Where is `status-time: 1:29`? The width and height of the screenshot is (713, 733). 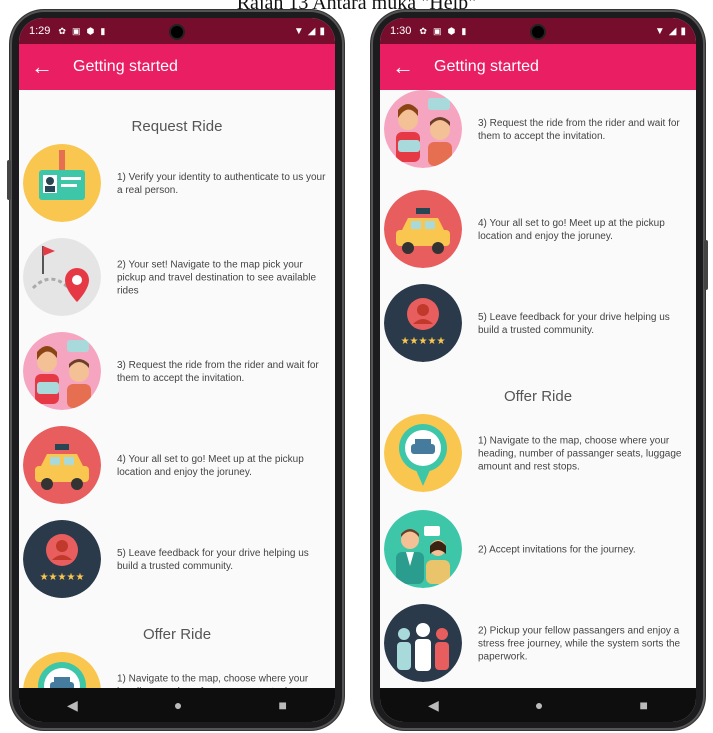 status-time: 1:29 is located at coordinates (40, 31).